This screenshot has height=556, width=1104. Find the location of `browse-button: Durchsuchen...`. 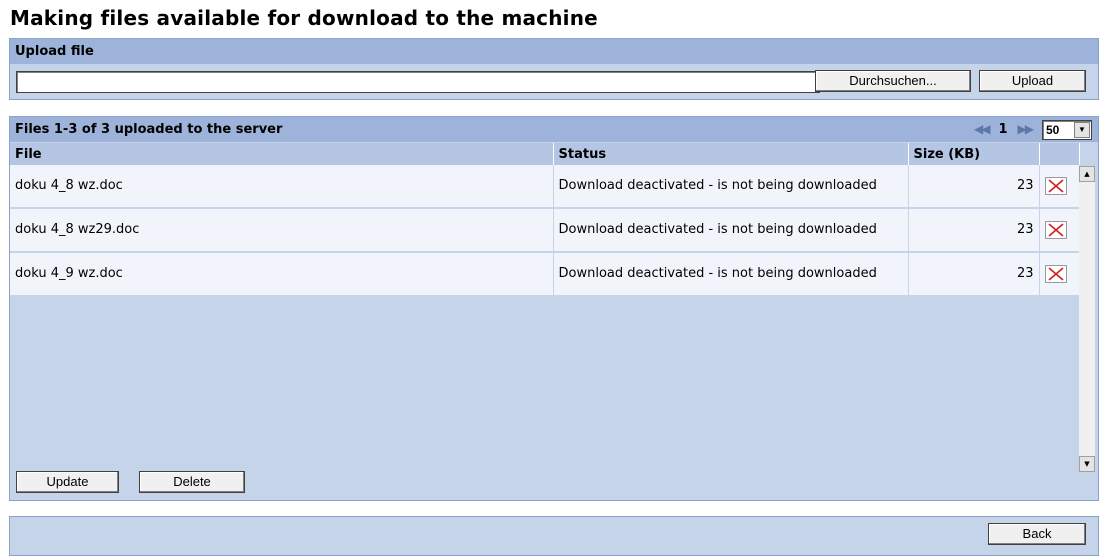

browse-button: Durchsuchen... is located at coordinates (893, 81).